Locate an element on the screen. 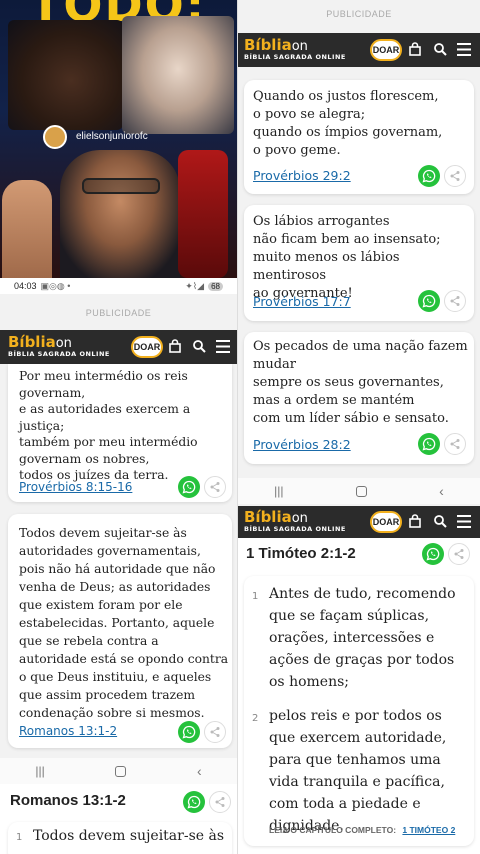 Image resolution: width=480 pixels, height=854 pixels. read-chapter-row: LEIA O CAPÍTULO COMPLETO: 1 TIMÓTEO 2 is located at coordinates (362, 830).